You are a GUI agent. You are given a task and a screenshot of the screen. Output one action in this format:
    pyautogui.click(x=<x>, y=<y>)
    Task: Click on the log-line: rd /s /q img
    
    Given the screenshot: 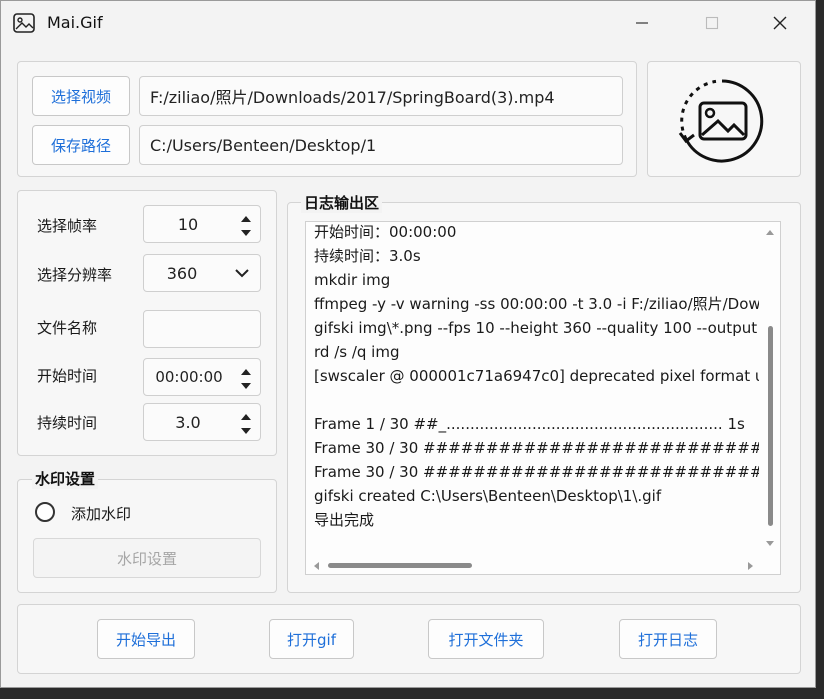 What is the action you would take?
    pyautogui.click(x=357, y=352)
    